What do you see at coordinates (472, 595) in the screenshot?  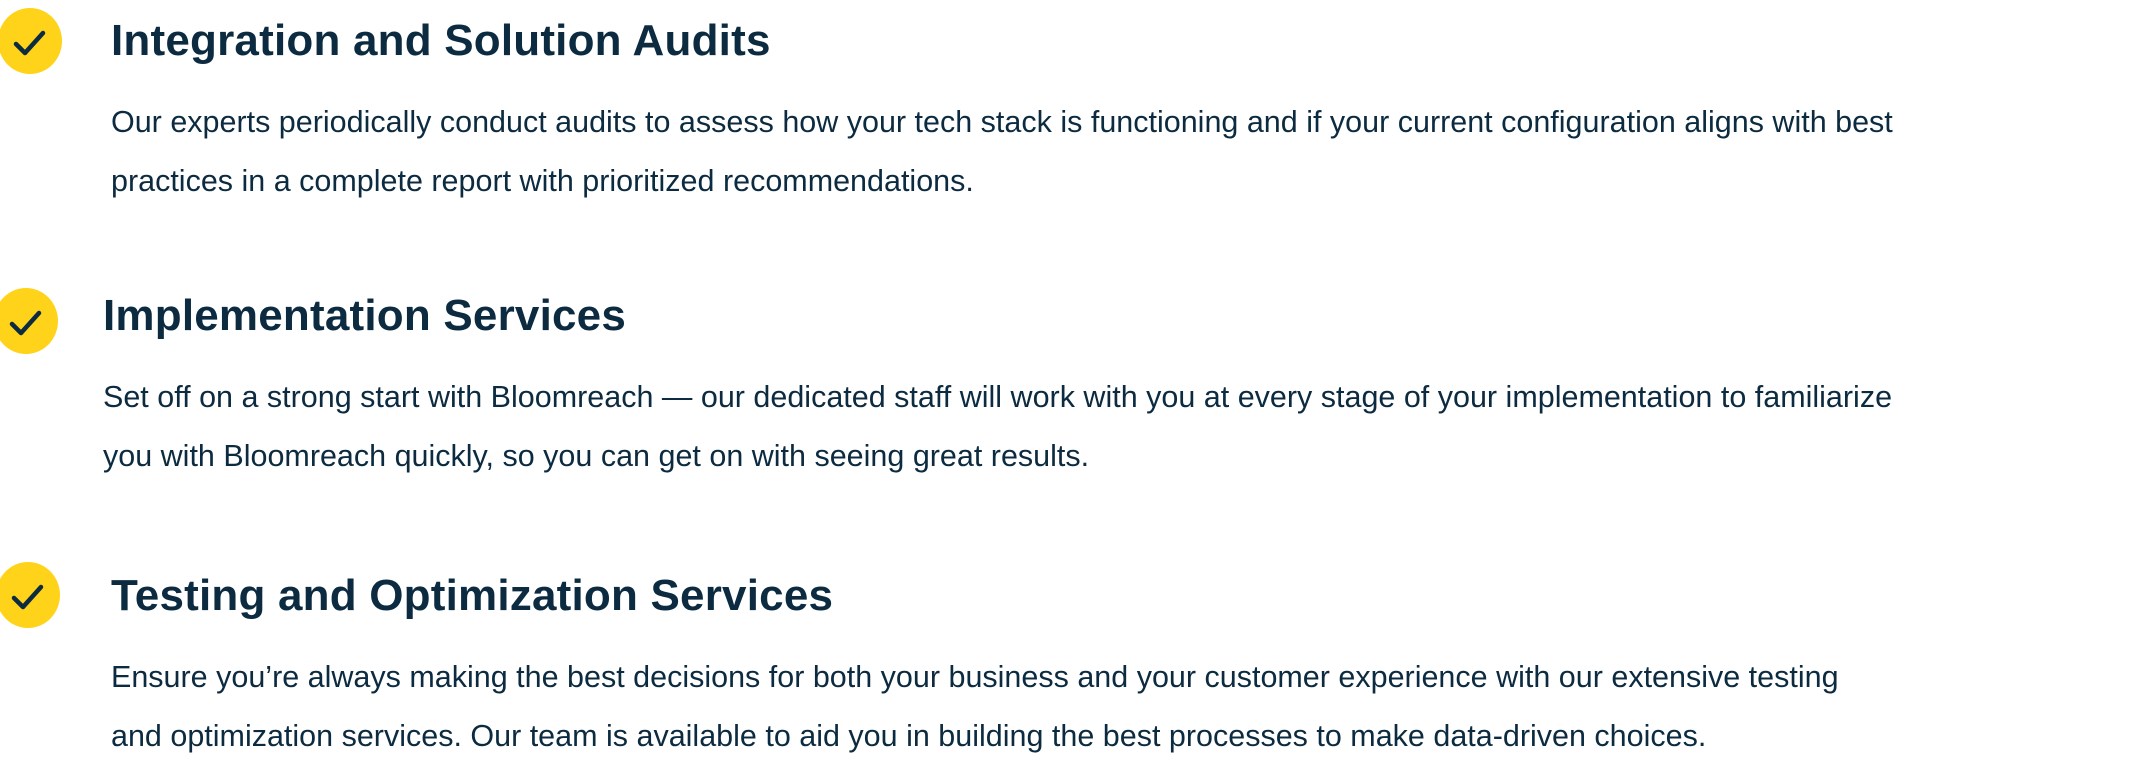 I see `feature-title: Testing and Optimization Services` at bounding box center [472, 595].